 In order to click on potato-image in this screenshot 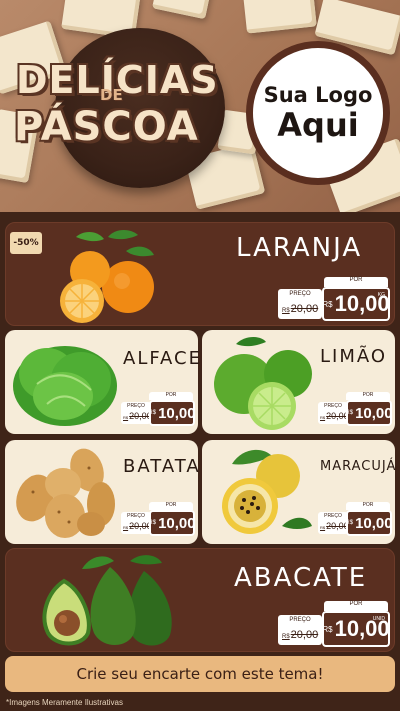, I will do `click(65, 493)`.